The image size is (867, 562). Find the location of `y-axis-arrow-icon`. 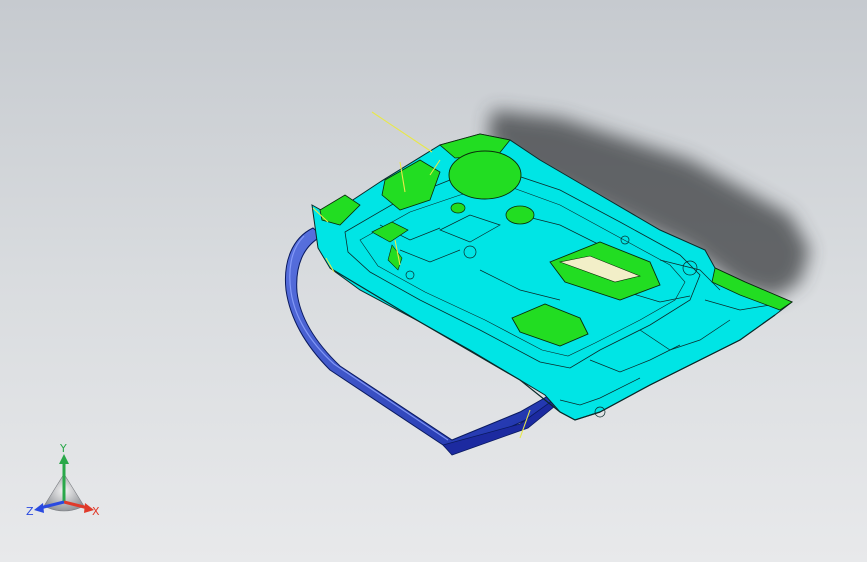

y-axis-arrow-icon is located at coordinates (64, 459).